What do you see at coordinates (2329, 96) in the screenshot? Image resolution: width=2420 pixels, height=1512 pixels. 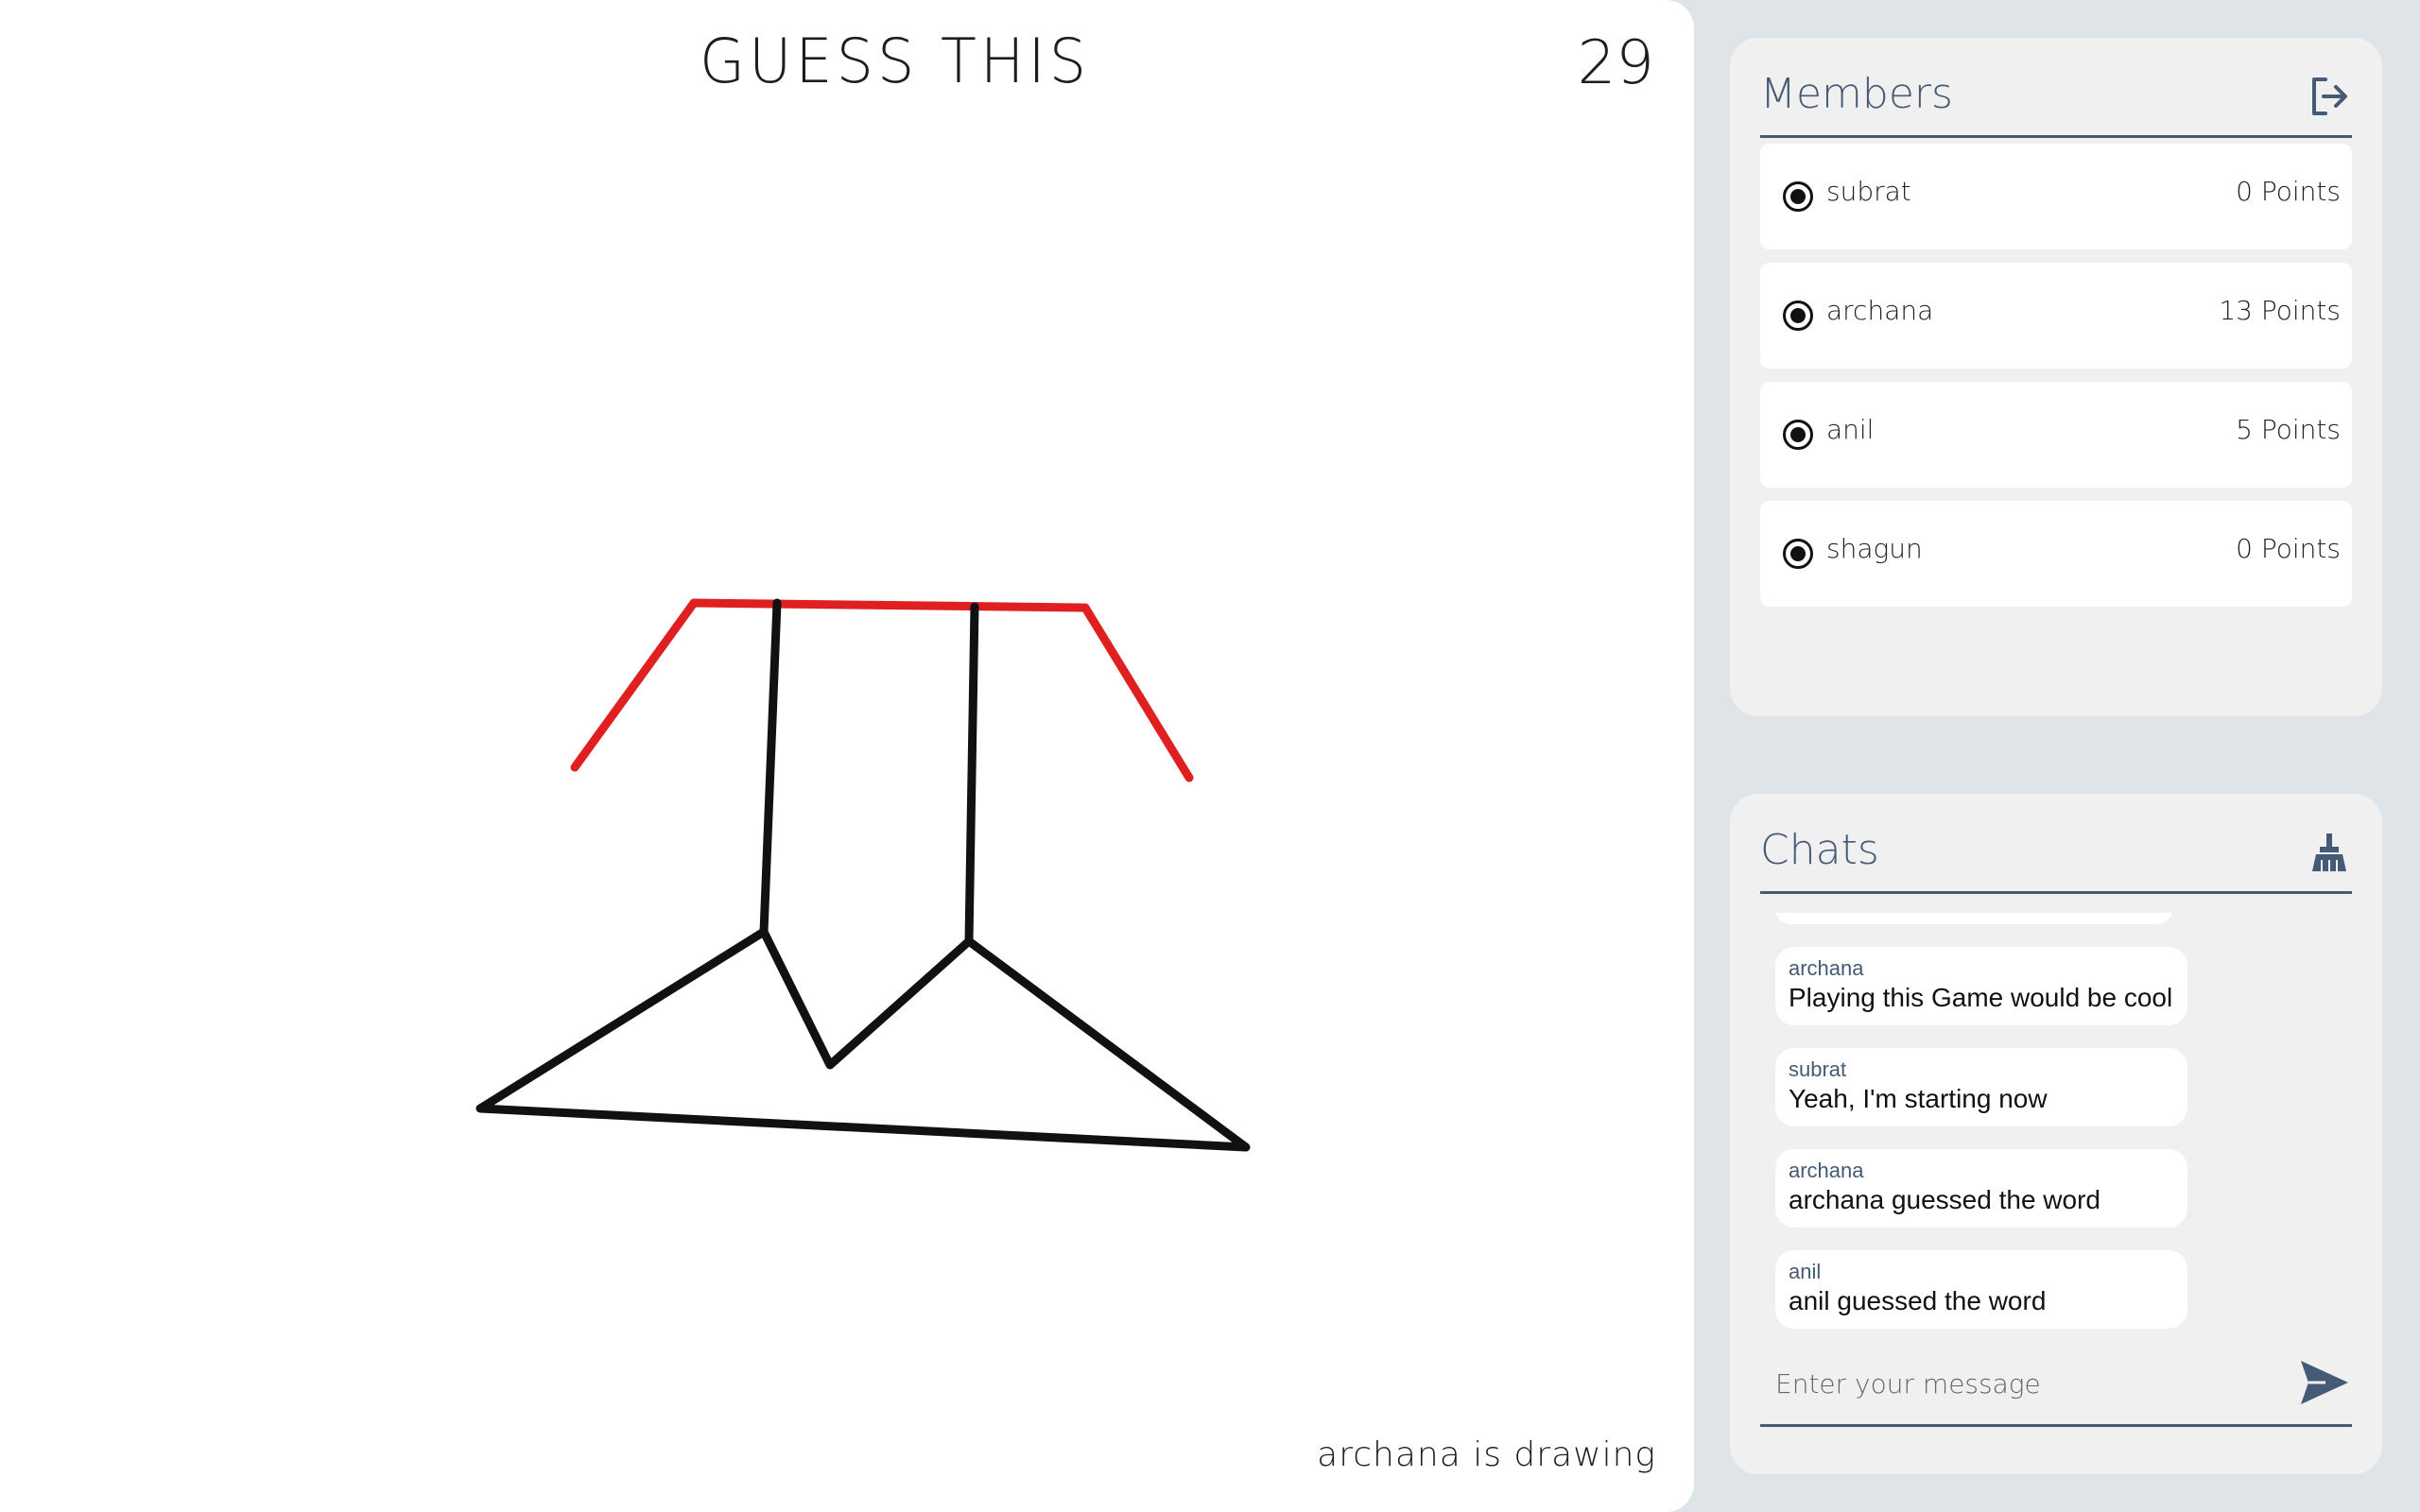 I see `sign-out-icon` at bounding box center [2329, 96].